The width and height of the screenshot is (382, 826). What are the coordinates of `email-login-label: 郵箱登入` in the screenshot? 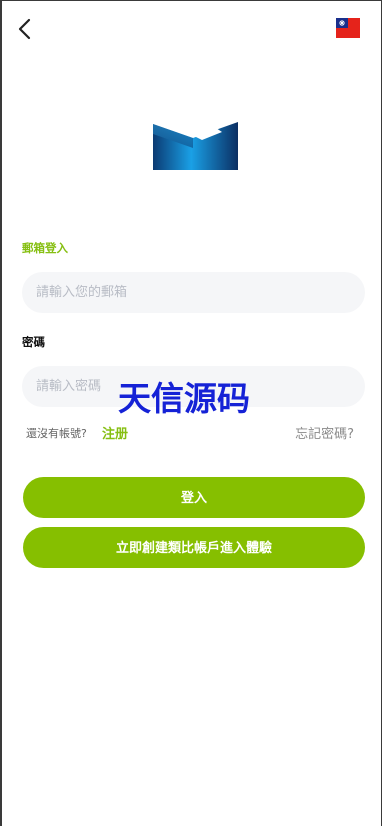 It's located at (45, 248).